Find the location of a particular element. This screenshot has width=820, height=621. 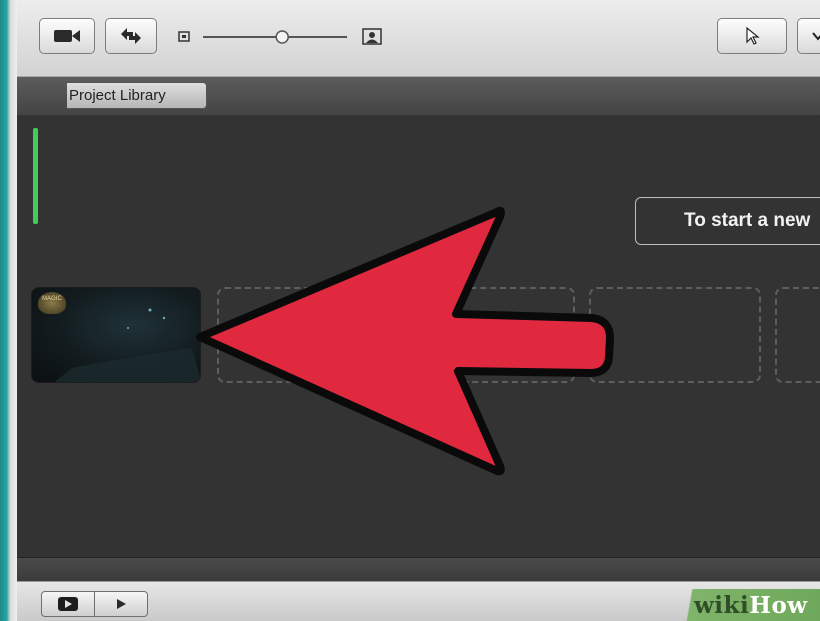

watermark: wikiHow is located at coordinates (750, 605).